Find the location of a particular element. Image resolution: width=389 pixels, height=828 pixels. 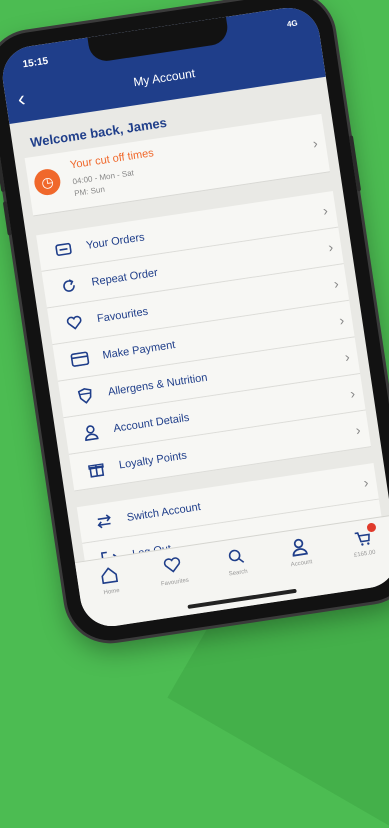

app-header: 15:15 4G ‹ My Account is located at coordinates (163, 64).